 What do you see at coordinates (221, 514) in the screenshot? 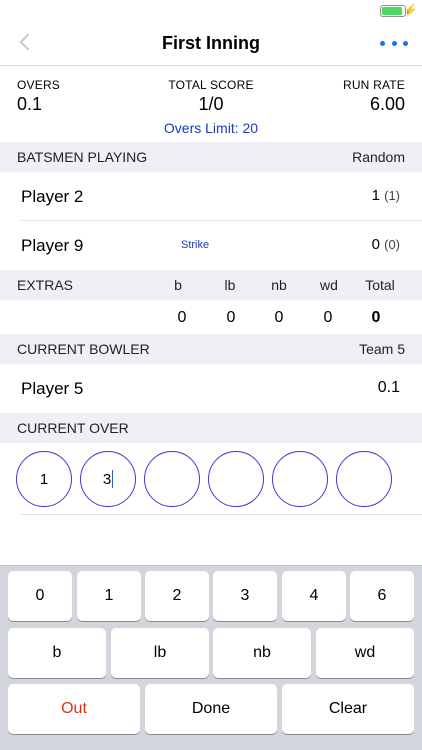
I see `divider` at bounding box center [221, 514].